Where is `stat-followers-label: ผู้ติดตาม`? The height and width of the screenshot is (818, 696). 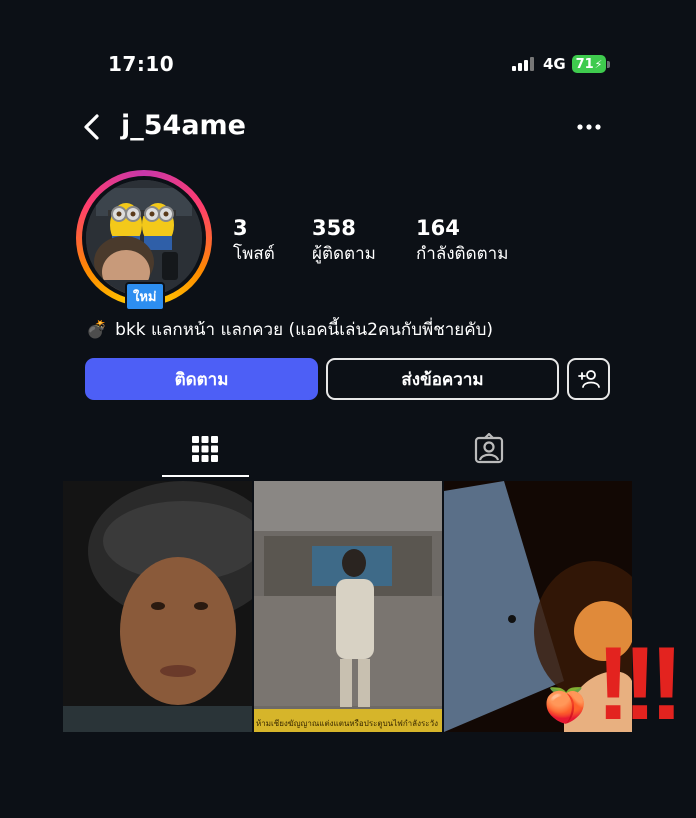
stat-followers-label: ผู้ติดตาม is located at coordinates (344, 254).